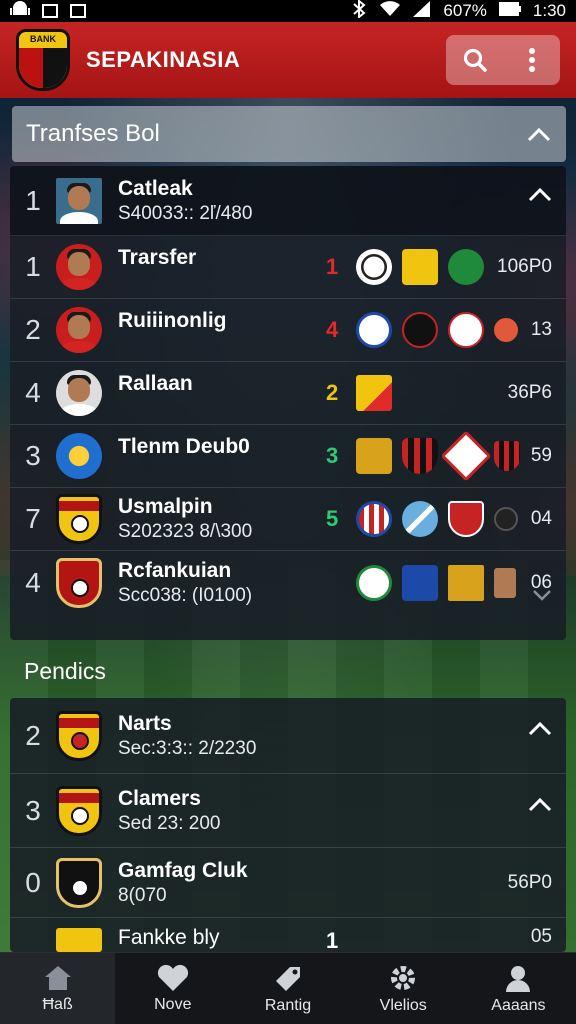 The image size is (576, 1024). I want to click on nav-favorites: Nove, so click(172, 988).